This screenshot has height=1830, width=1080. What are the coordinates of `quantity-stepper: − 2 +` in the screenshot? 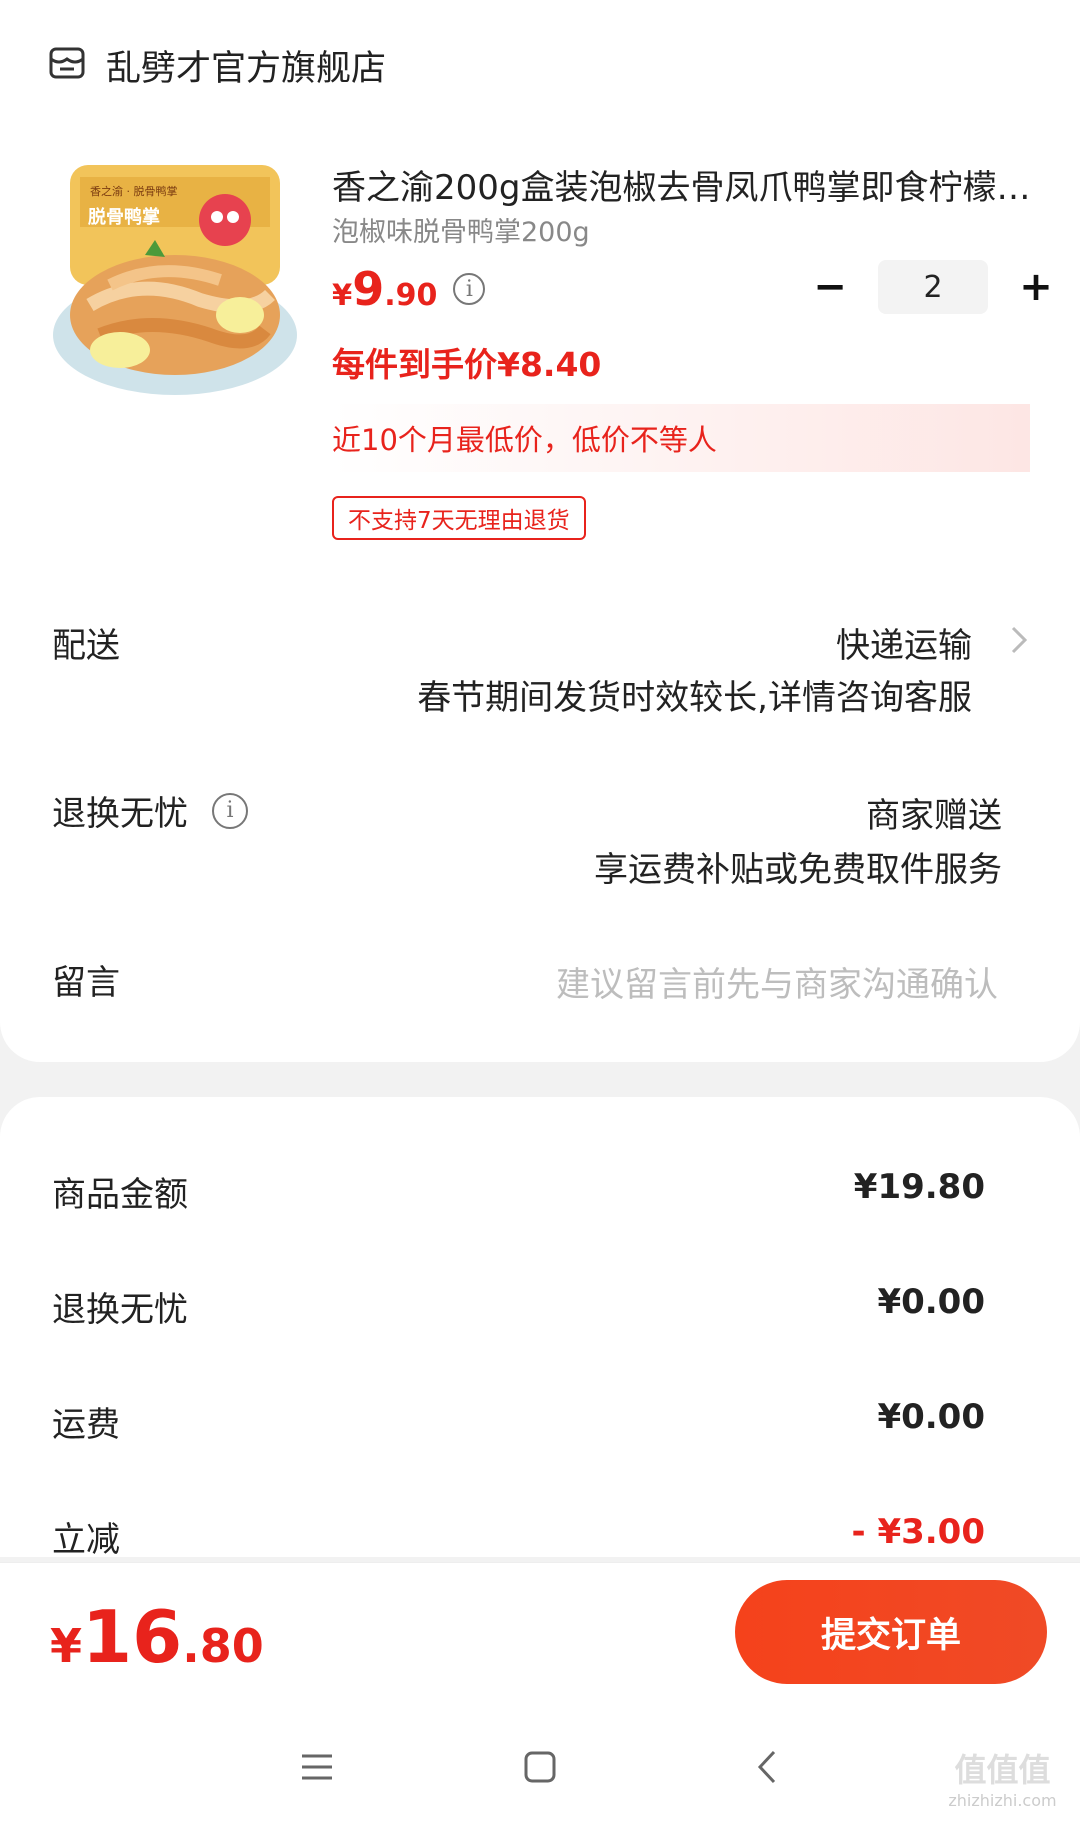 It's located at (933, 287).